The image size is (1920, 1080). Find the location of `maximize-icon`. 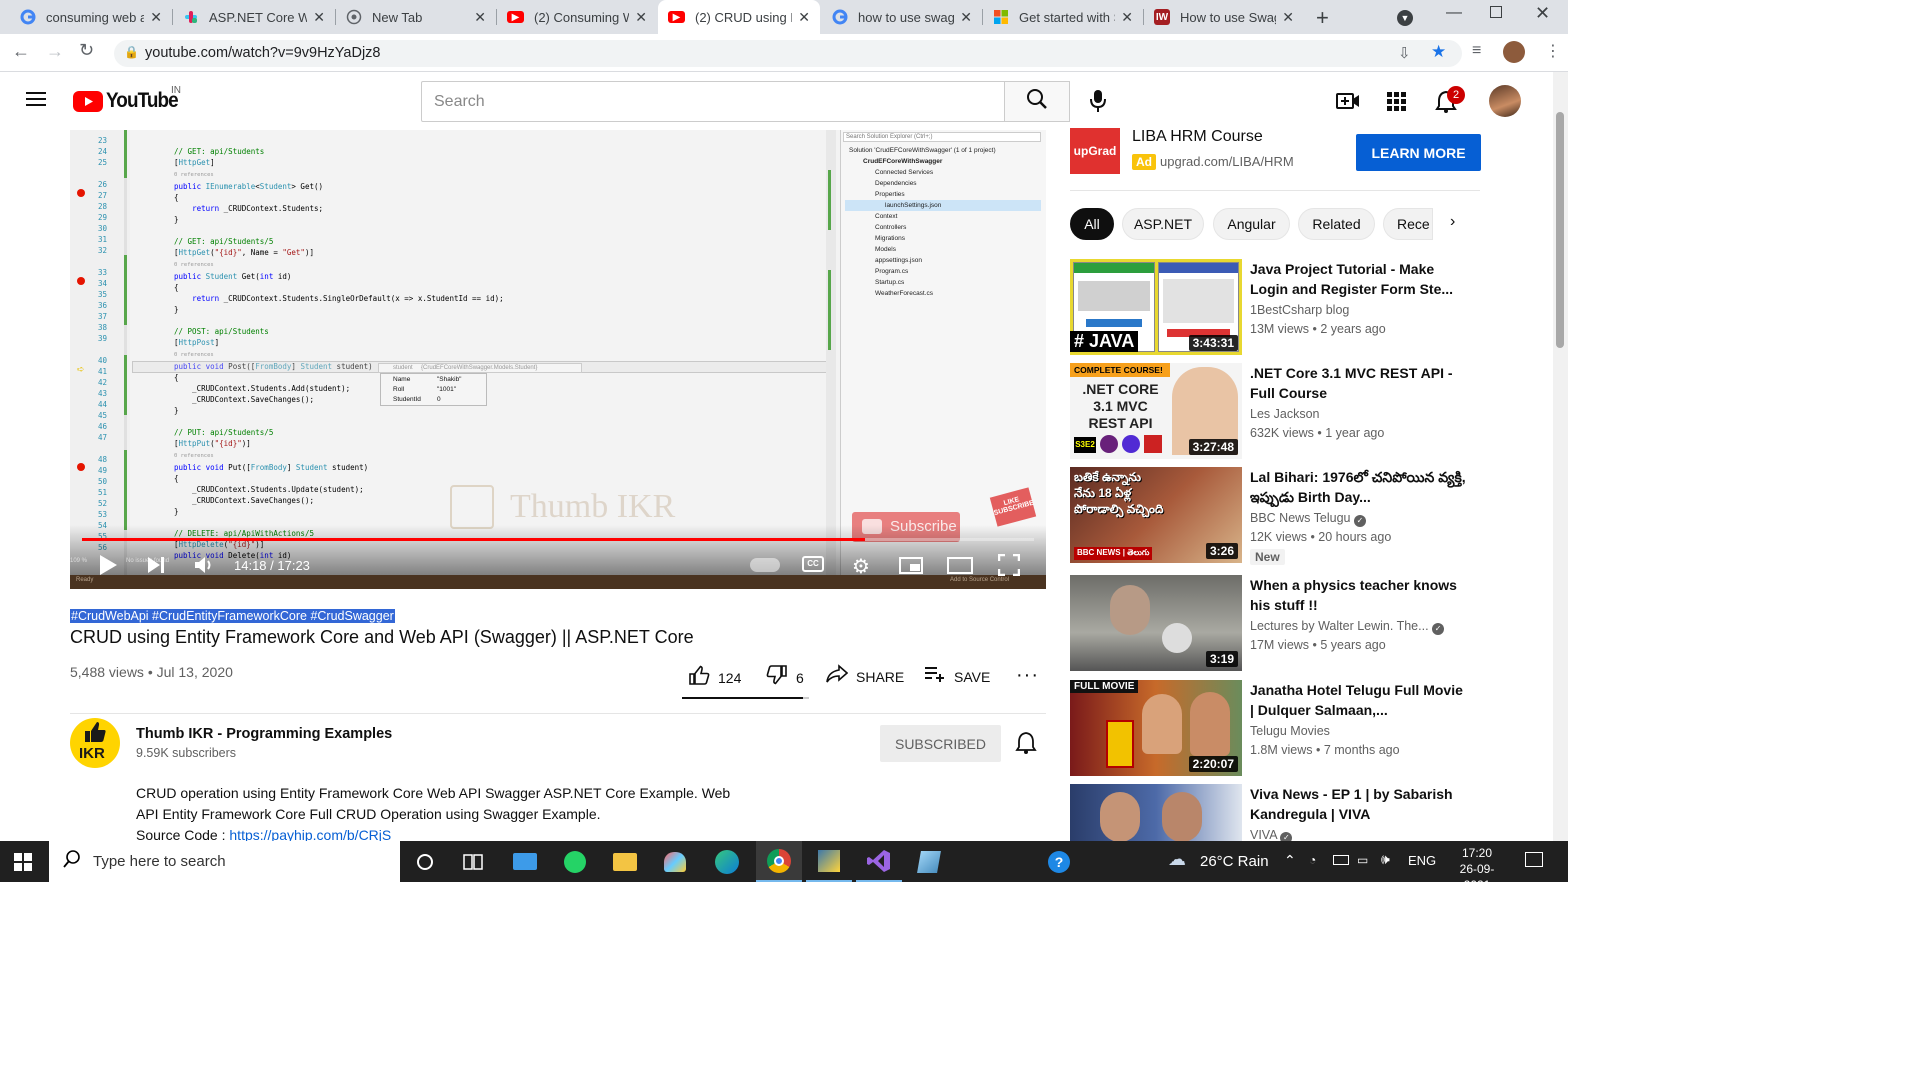

maximize-icon is located at coordinates (1496, 12).